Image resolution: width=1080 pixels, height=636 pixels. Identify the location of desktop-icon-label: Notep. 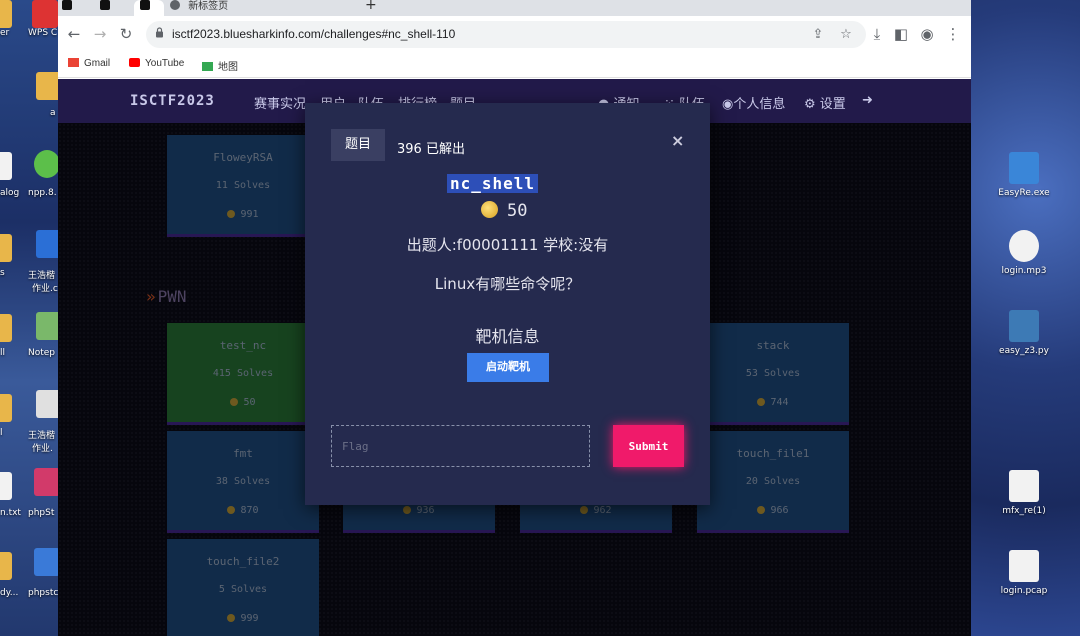
(42, 353).